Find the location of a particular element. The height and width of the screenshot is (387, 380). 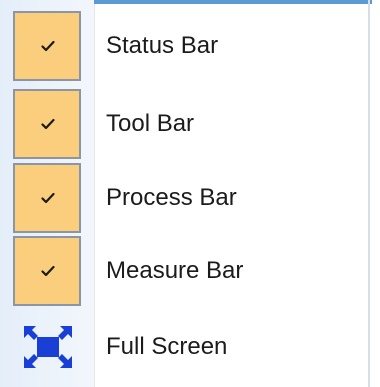

menu-item-label: Process Bar is located at coordinates (171, 197).